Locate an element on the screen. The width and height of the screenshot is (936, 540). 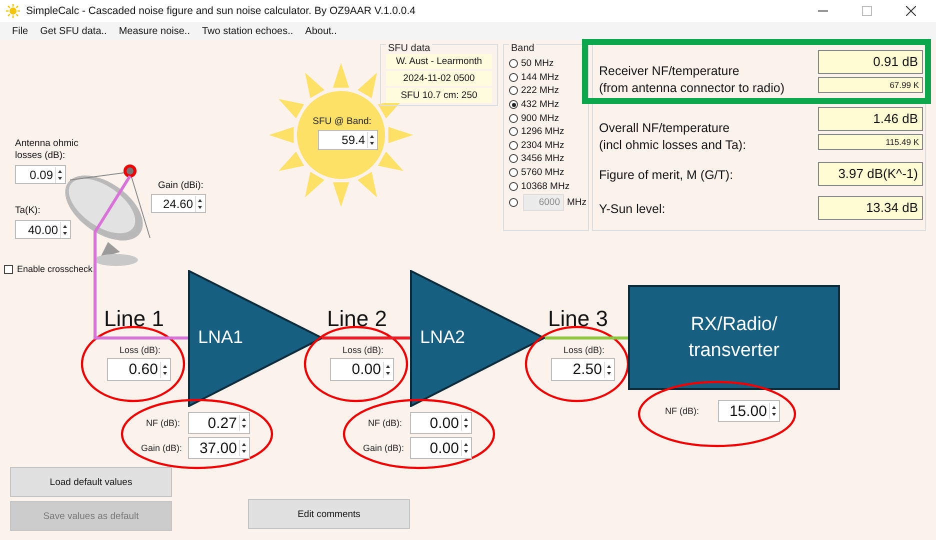
menu-item: Get SFU data.. is located at coordinates (73, 31).